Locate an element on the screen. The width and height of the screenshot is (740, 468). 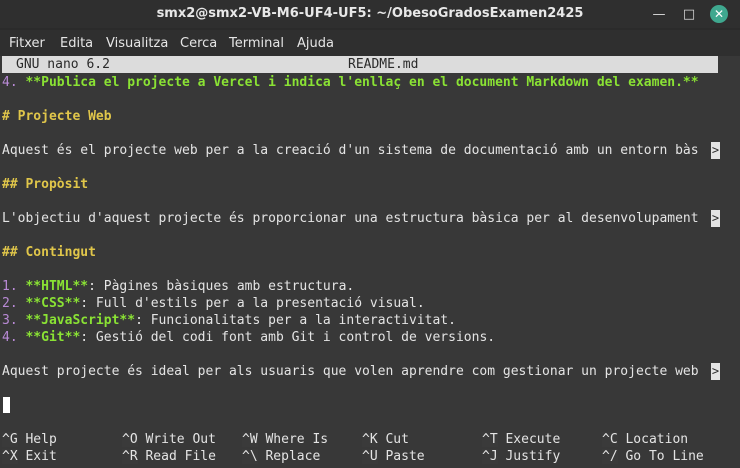
menu-ajuda: Ajuda is located at coordinates (315, 43).